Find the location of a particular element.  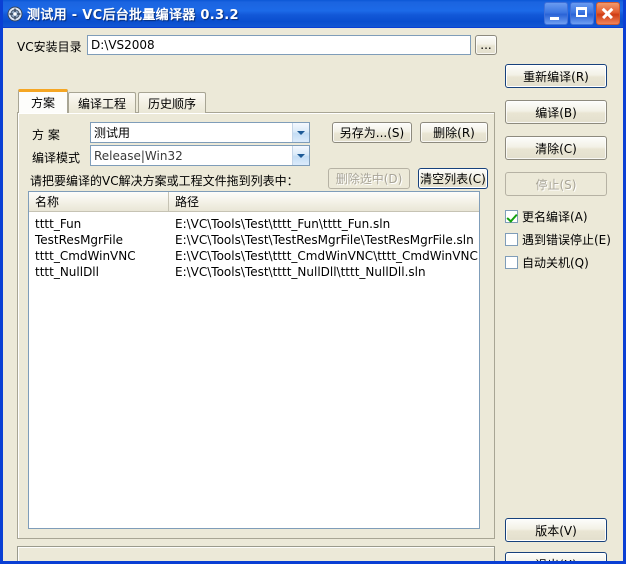

checkbox-auto-shutdown: 自动关机(Q) is located at coordinates (564, 262).